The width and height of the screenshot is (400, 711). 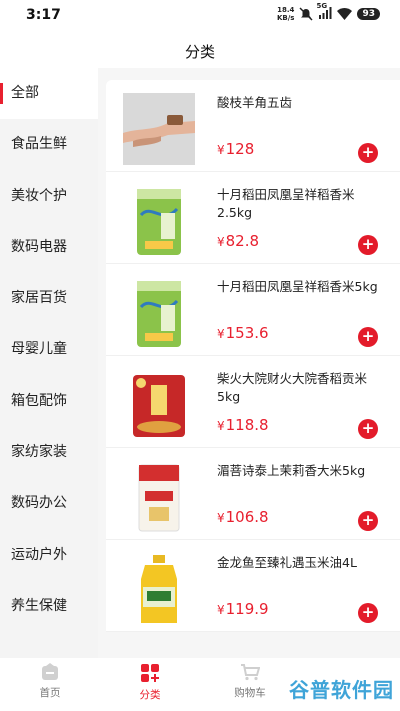 I want to click on sidebar-item-health: 养生保健, so click(x=49, y=606).